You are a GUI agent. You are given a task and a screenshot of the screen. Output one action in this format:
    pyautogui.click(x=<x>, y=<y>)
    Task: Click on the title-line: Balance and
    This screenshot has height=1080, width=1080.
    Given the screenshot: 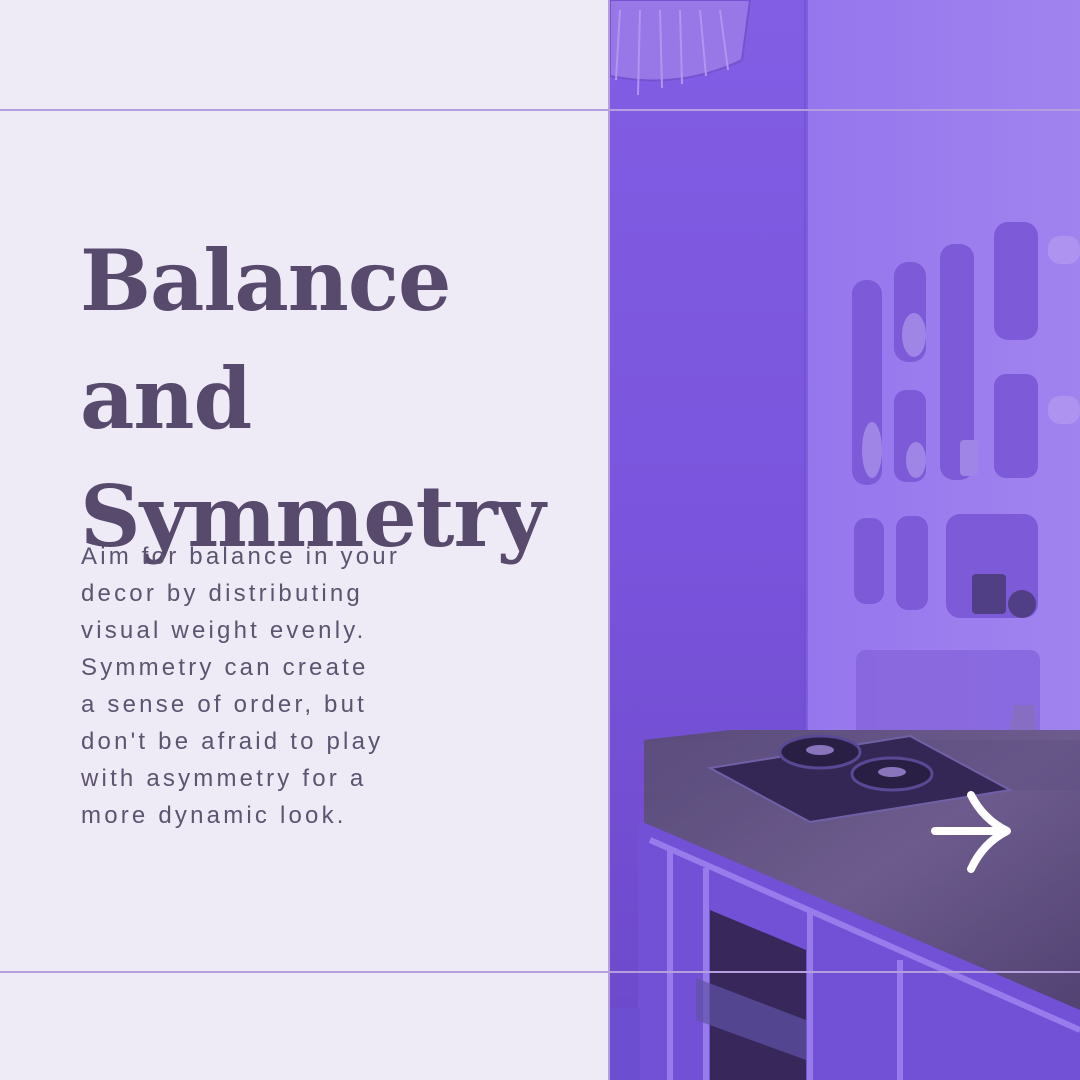 What is the action you would take?
    pyautogui.click(x=265, y=339)
    